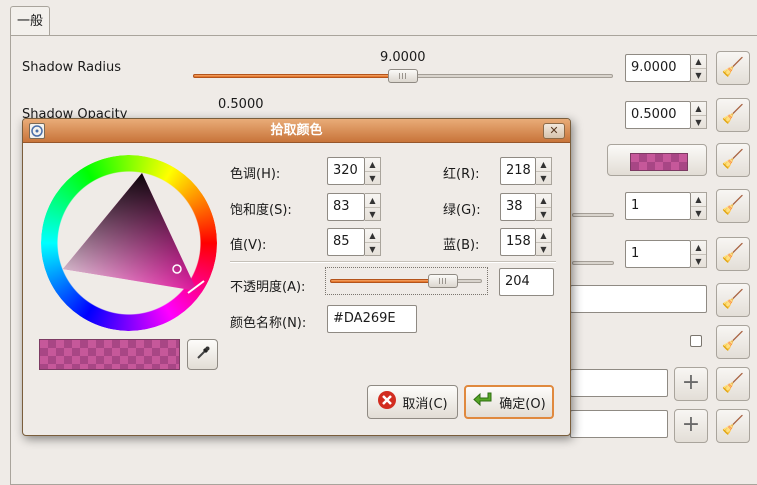  Describe the element at coordinates (372, 319) in the screenshot. I see `color-name-input: #DA269E` at that location.